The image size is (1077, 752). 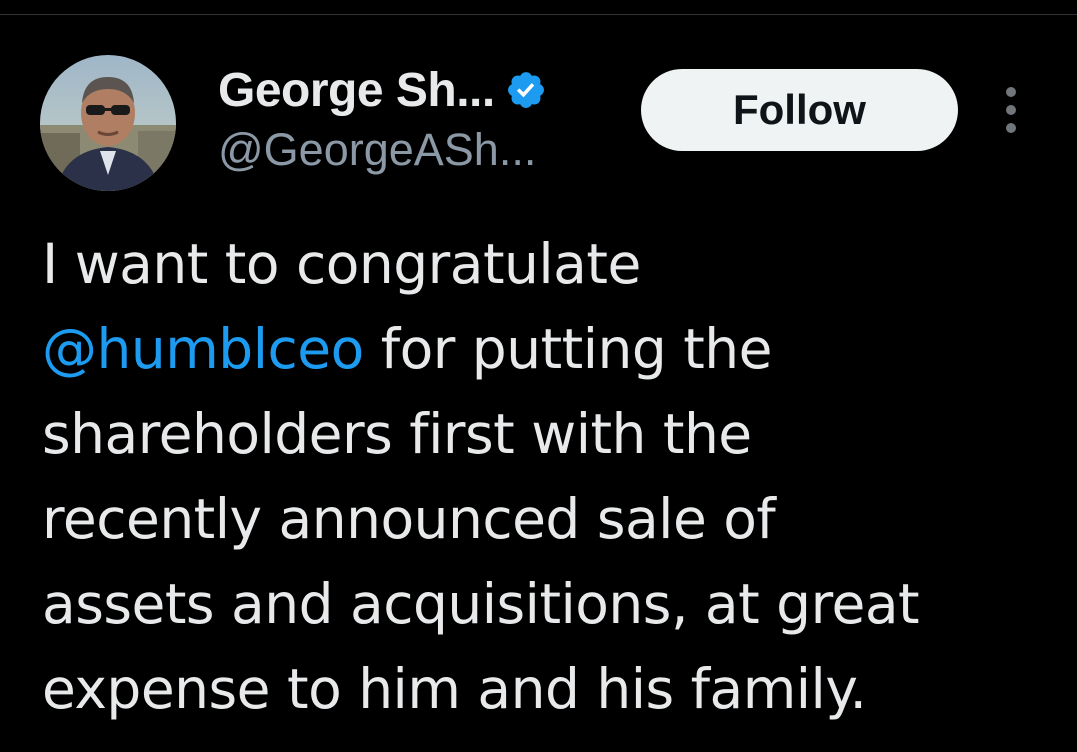 What do you see at coordinates (397, 434) in the screenshot?
I see `tweet-line: shareholders first with the` at bounding box center [397, 434].